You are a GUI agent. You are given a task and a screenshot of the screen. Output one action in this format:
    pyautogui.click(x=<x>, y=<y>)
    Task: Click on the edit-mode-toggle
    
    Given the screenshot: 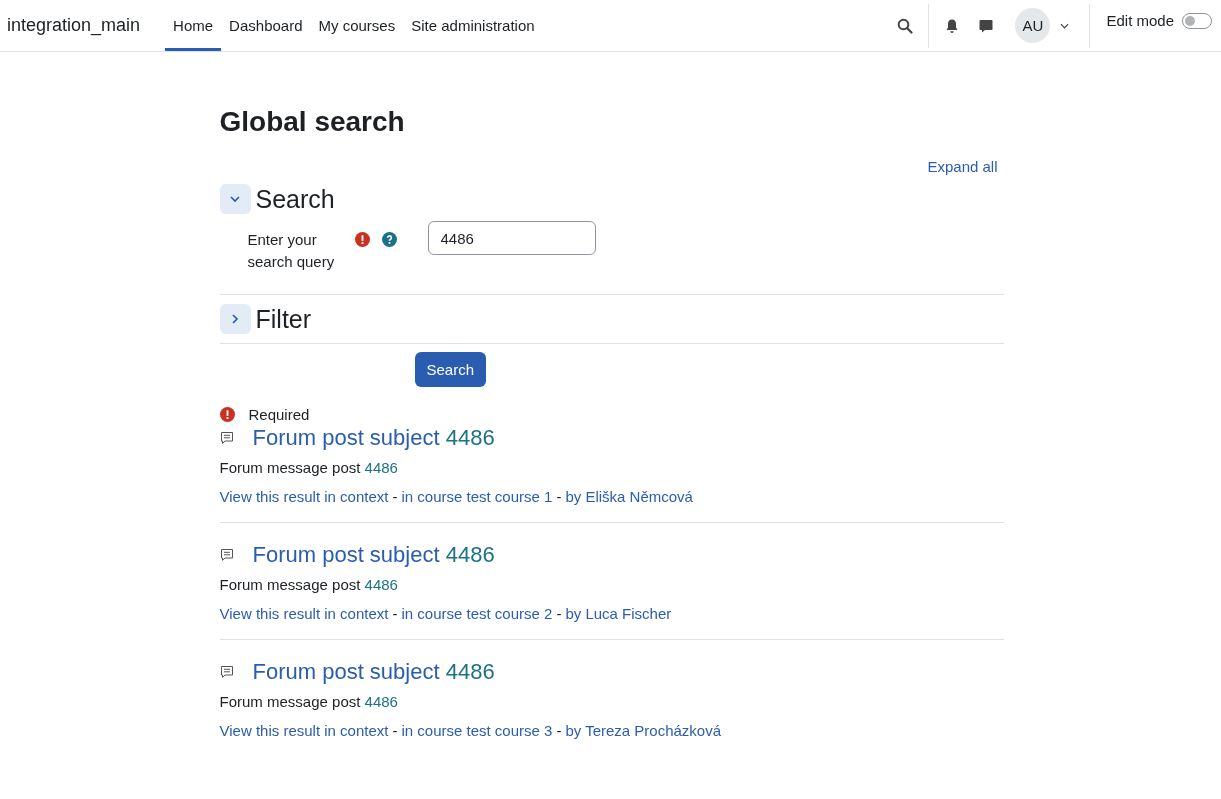 What is the action you would take?
    pyautogui.click(x=1197, y=20)
    